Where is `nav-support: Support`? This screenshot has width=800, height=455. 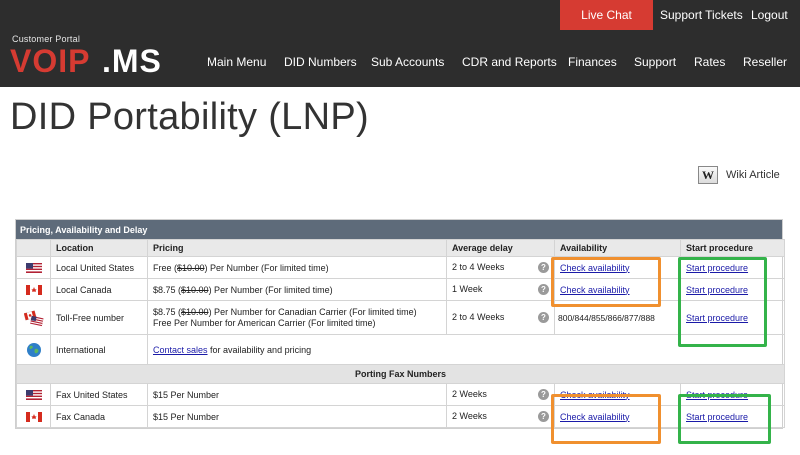
nav-support: Support is located at coordinates (655, 62).